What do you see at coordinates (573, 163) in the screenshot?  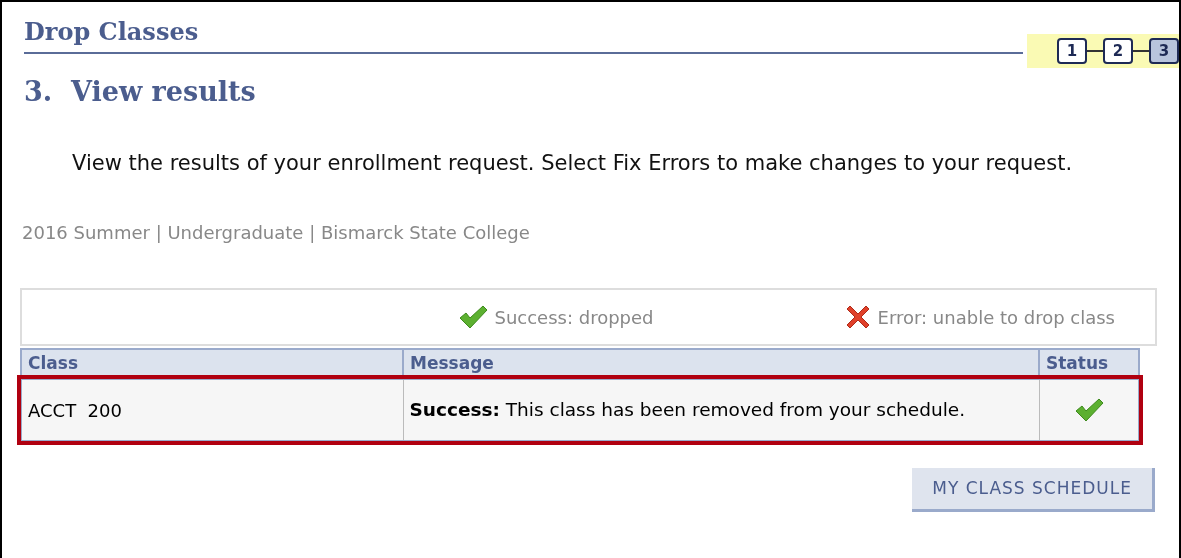 I see `instructions-text: View the results of your enrollment request. Select Fix Errors to make changes to your request.` at bounding box center [573, 163].